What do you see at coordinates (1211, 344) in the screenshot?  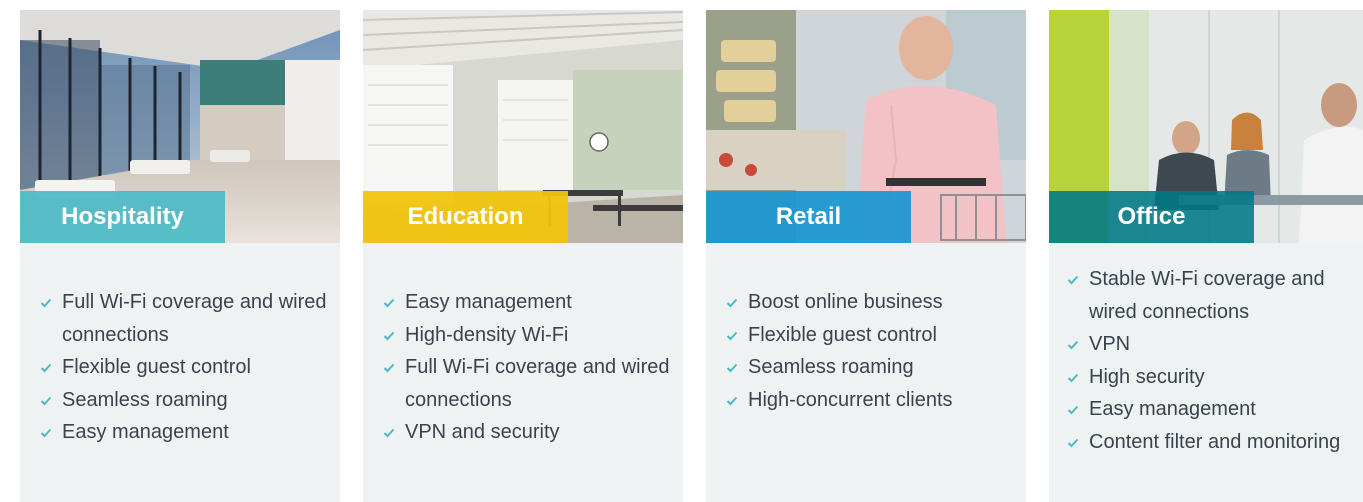 I see `feature-item: VPN` at bounding box center [1211, 344].